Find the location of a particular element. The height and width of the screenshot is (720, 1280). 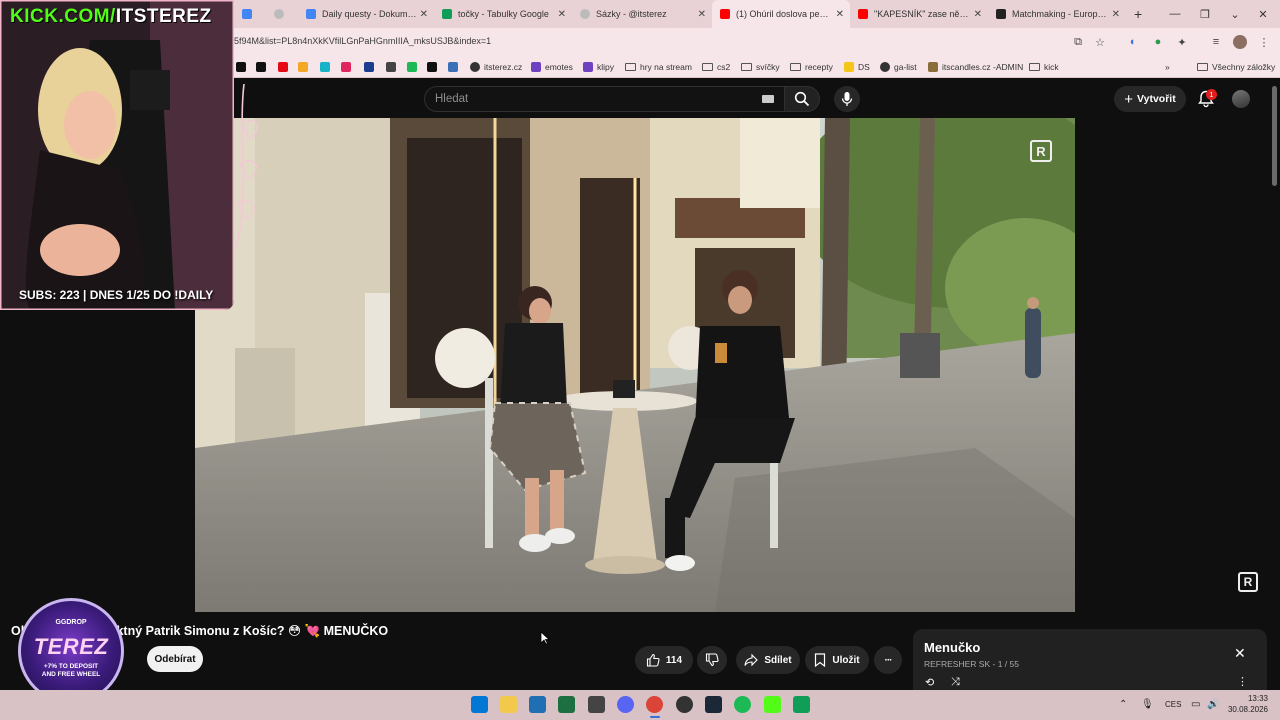

thumbs-down-icon is located at coordinates (712, 660).